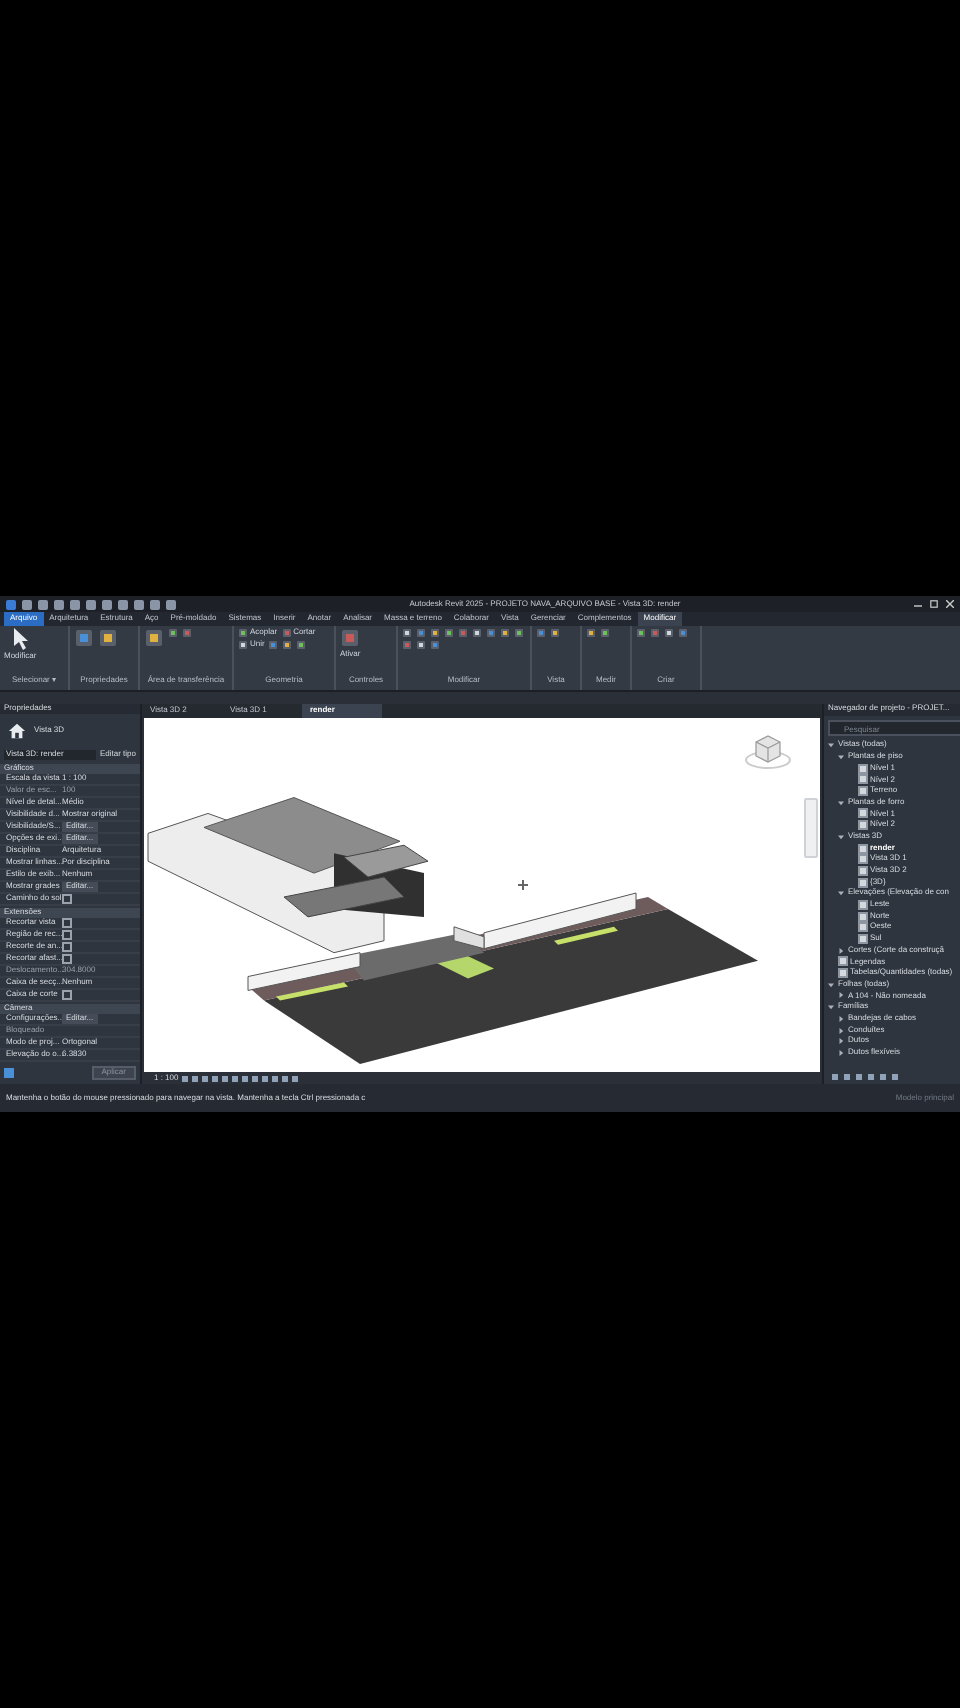 The image size is (960, 1708). Describe the element at coordinates (20, 639) in the screenshot. I see `cursor-icon` at that location.